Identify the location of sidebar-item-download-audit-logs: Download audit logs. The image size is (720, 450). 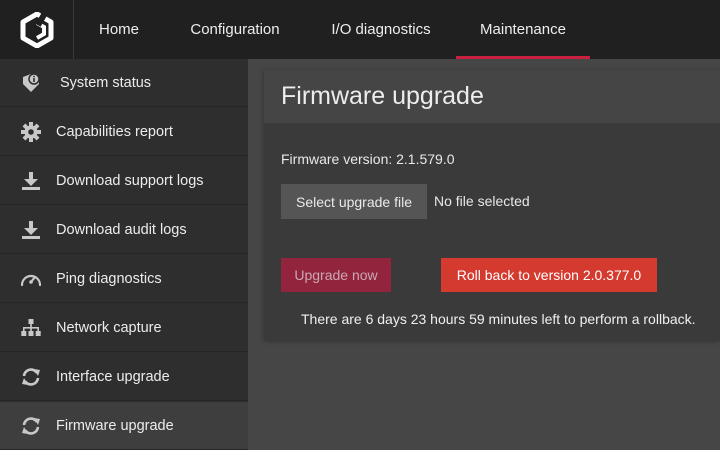
(124, 230).